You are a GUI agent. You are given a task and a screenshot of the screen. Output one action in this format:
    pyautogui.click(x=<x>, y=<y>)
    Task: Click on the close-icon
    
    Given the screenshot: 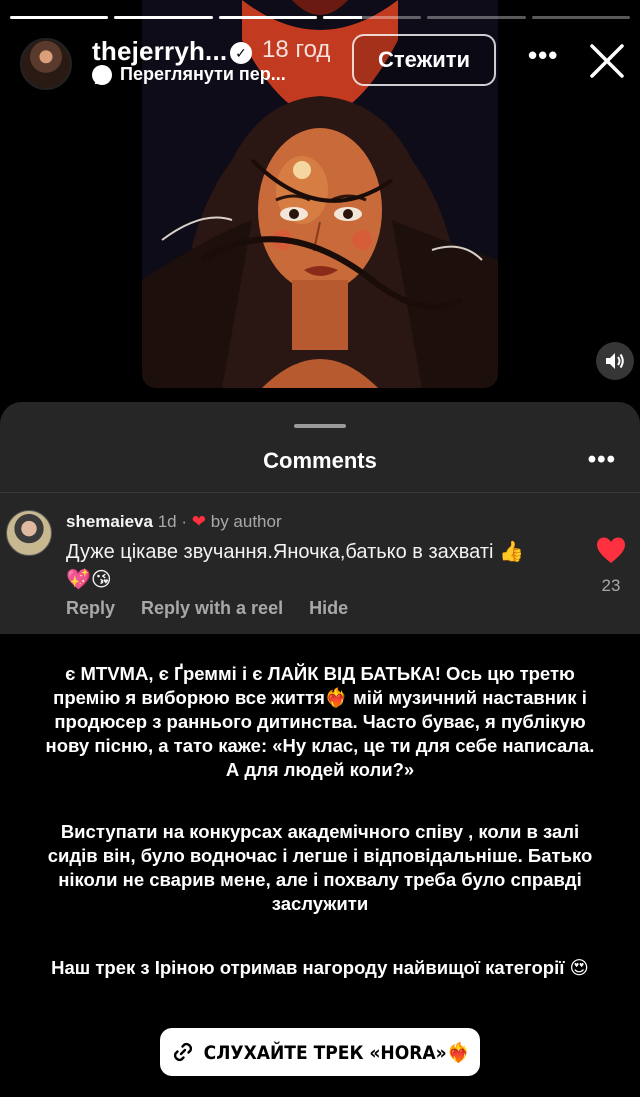 What is the action you would take?
    pyautogui.click(x=607, y=61)
    